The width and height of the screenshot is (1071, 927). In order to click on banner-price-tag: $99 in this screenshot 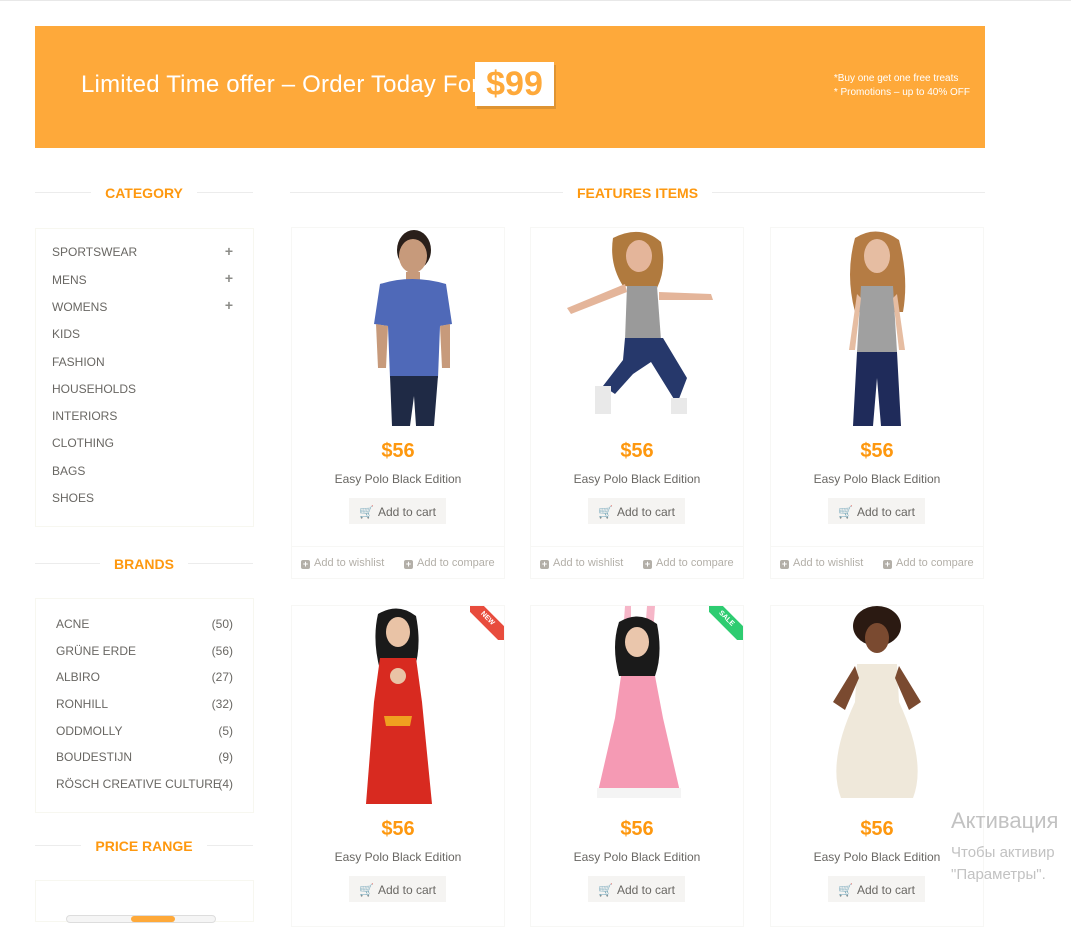, I will do `click(514, 84)`.